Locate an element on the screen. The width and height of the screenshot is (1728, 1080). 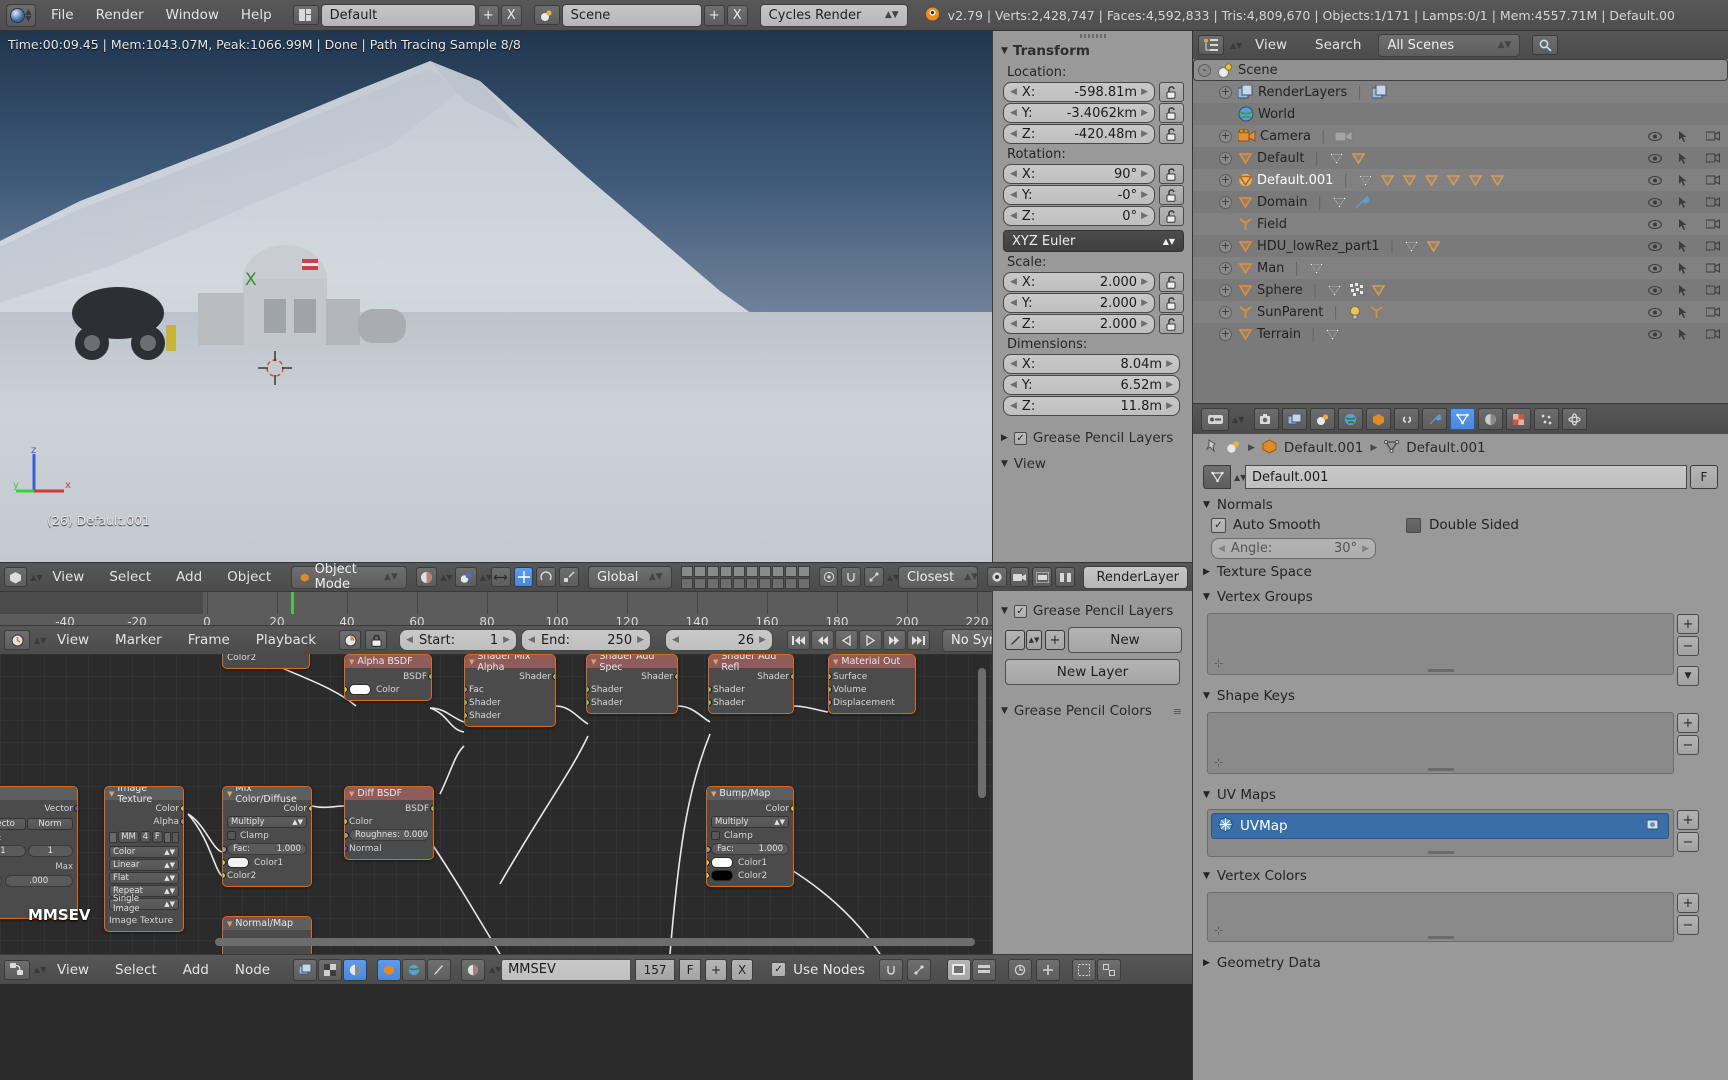
color2-socket is located at coordinates (708, 875).